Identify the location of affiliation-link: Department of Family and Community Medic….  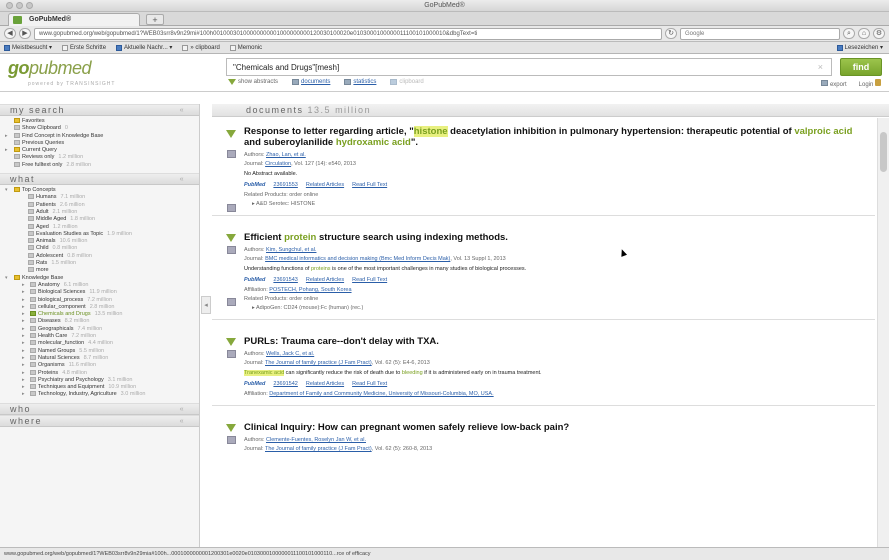
(381, 394).